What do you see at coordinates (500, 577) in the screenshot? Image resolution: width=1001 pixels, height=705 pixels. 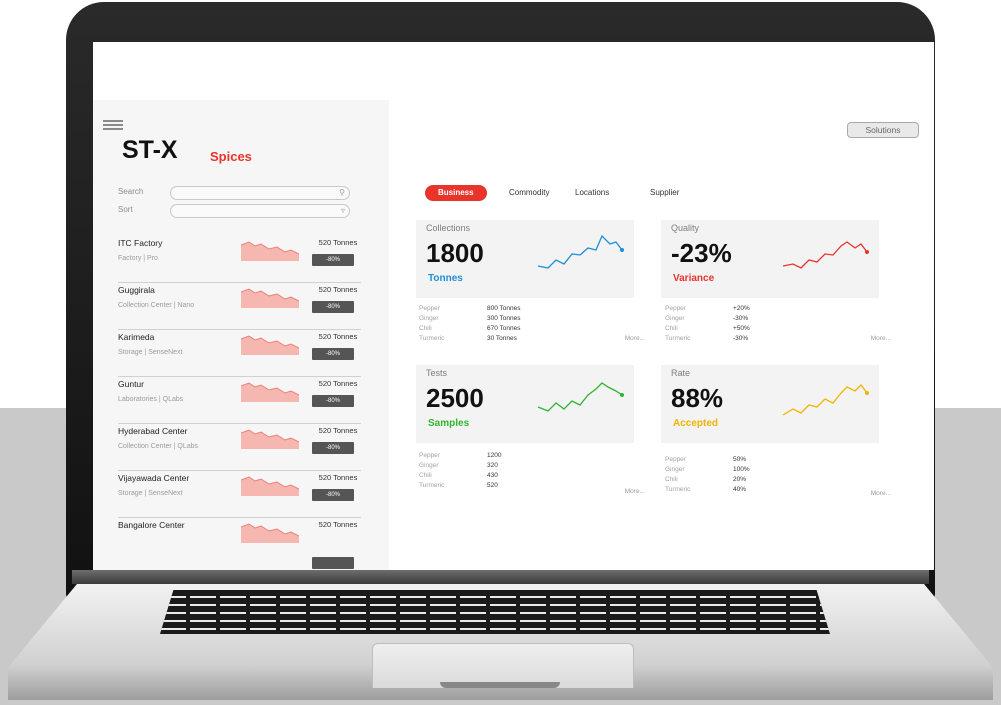 I see `laptop-hinge` at bounding box center [500, 577].